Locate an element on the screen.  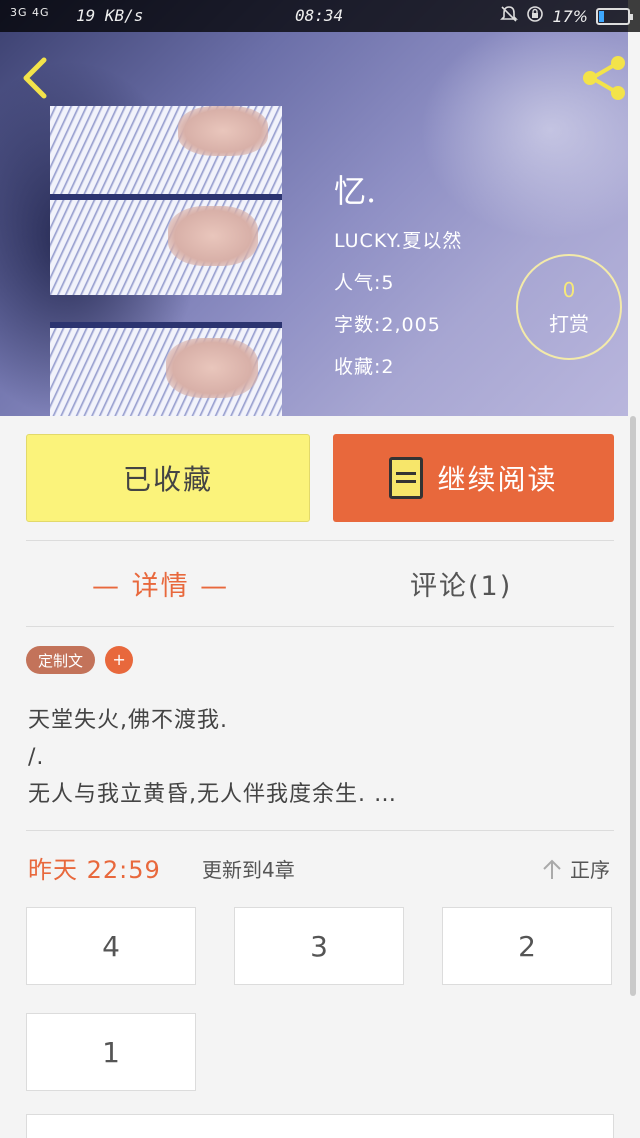
book-icon is located at coordinates (406, 478).